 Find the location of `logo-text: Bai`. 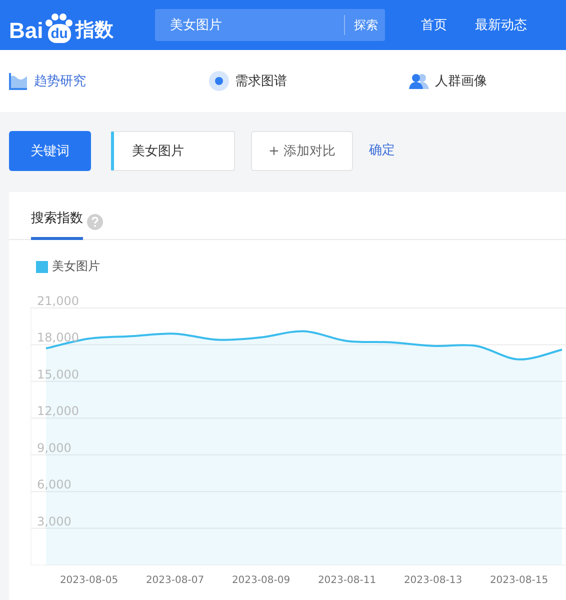

logo-text: Bai is located at coordinates (26, 31).